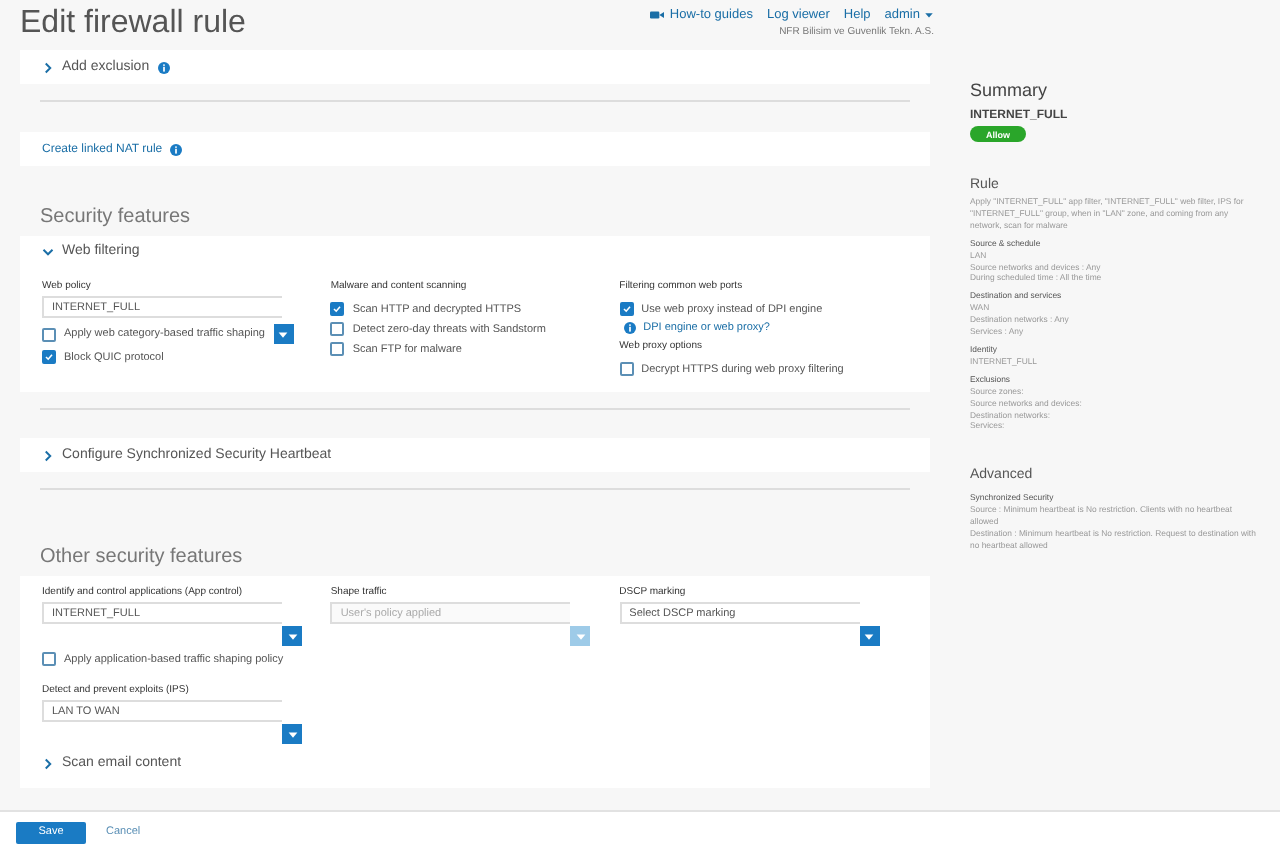 This screenshot has width=1280, height=850. Describe the element at coordinates (656, 15) in the screenshot. I see `video-camera-icon` at that location.